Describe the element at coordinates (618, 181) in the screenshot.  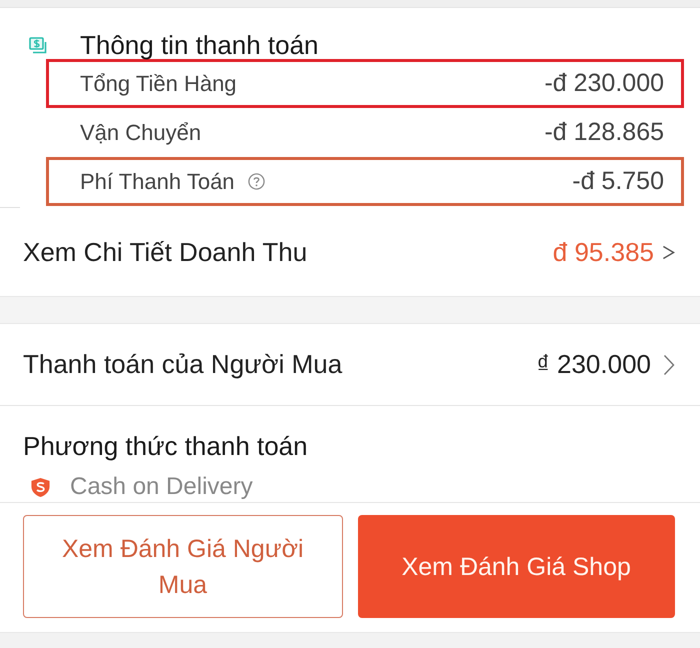
I see `fee-amount: -đ 5.750` at that location.